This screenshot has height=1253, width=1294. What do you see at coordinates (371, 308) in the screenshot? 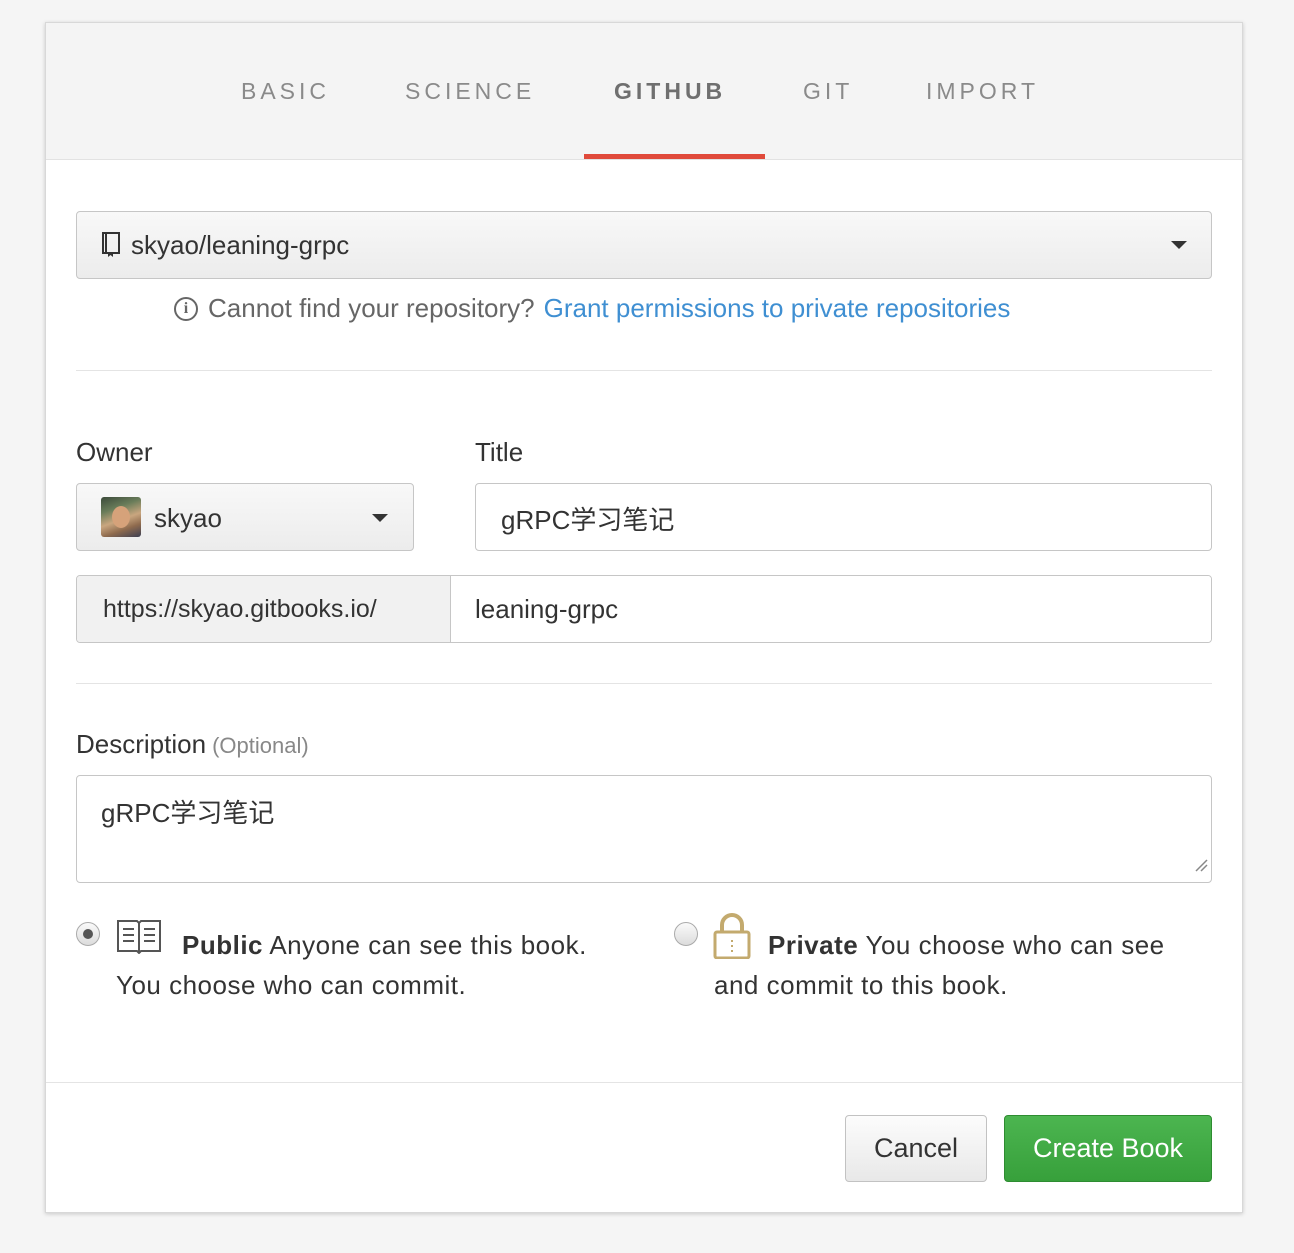
I see `repository-hint-text: Cannot find your repository?` at bounding box center [371, 308].